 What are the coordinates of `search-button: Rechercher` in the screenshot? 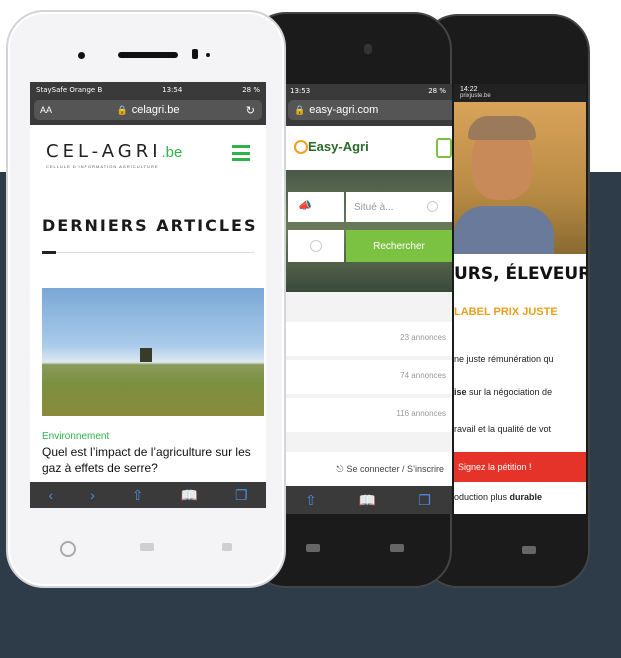 It's located at (399, 246).